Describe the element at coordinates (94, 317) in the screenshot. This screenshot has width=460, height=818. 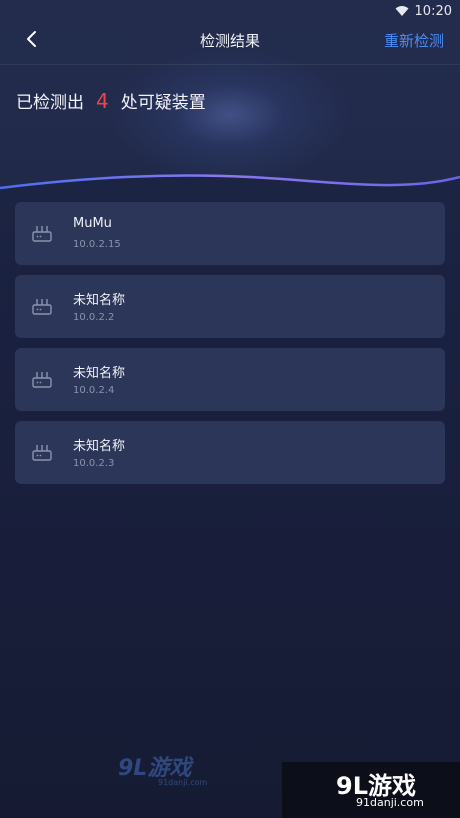
I see `device-ip: 10.0.2.2` at that location.